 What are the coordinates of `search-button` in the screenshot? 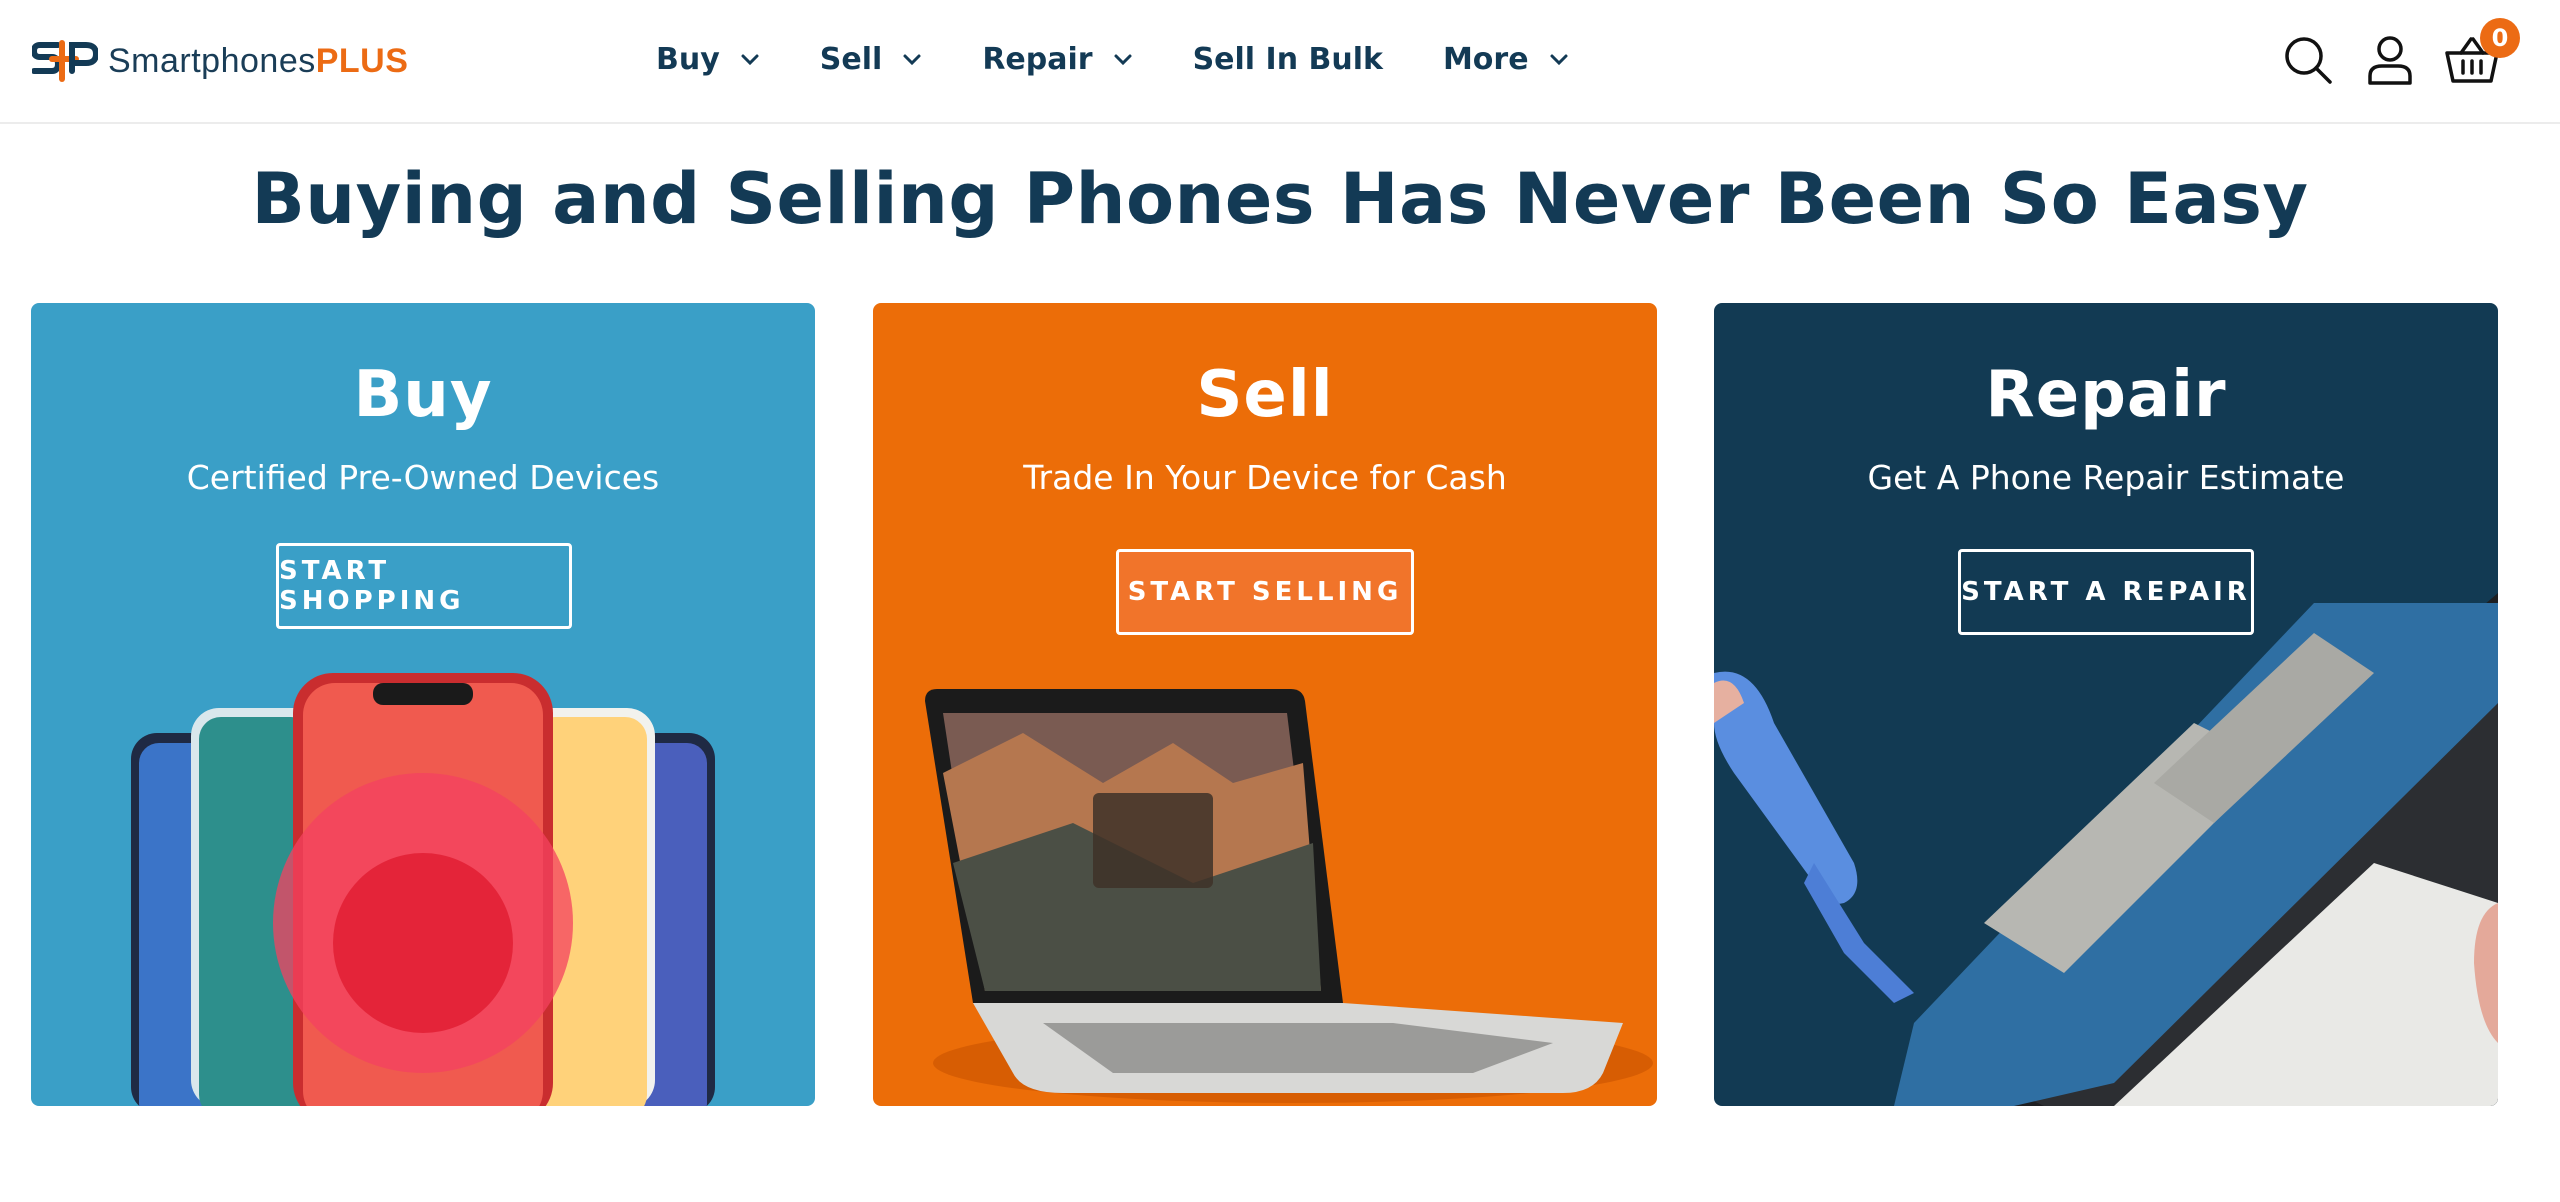 It's located at (2308, 60).